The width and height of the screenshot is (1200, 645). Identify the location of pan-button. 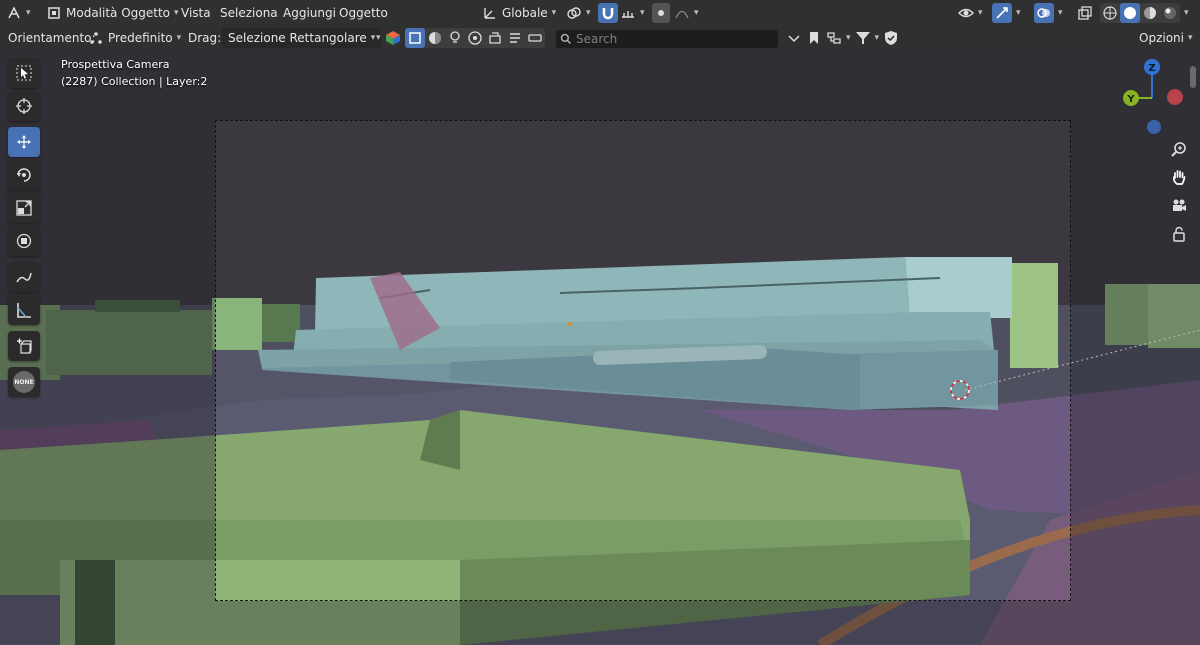
(1179, 177).